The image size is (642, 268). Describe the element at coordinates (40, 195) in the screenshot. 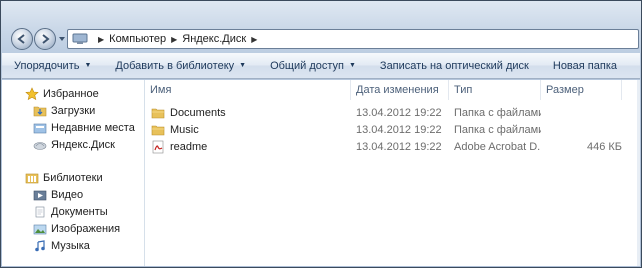

I see `video-library-icon` at that location.